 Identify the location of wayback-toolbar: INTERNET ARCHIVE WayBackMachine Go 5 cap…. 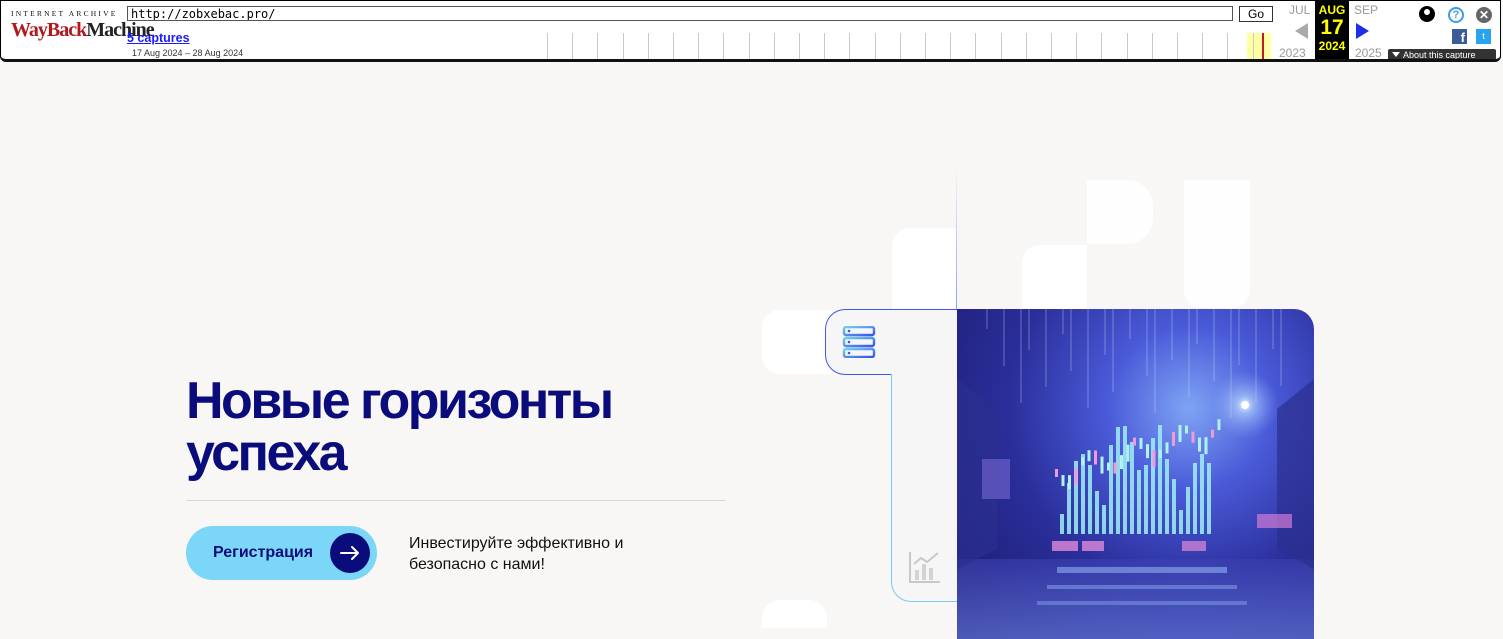
(750, 31).